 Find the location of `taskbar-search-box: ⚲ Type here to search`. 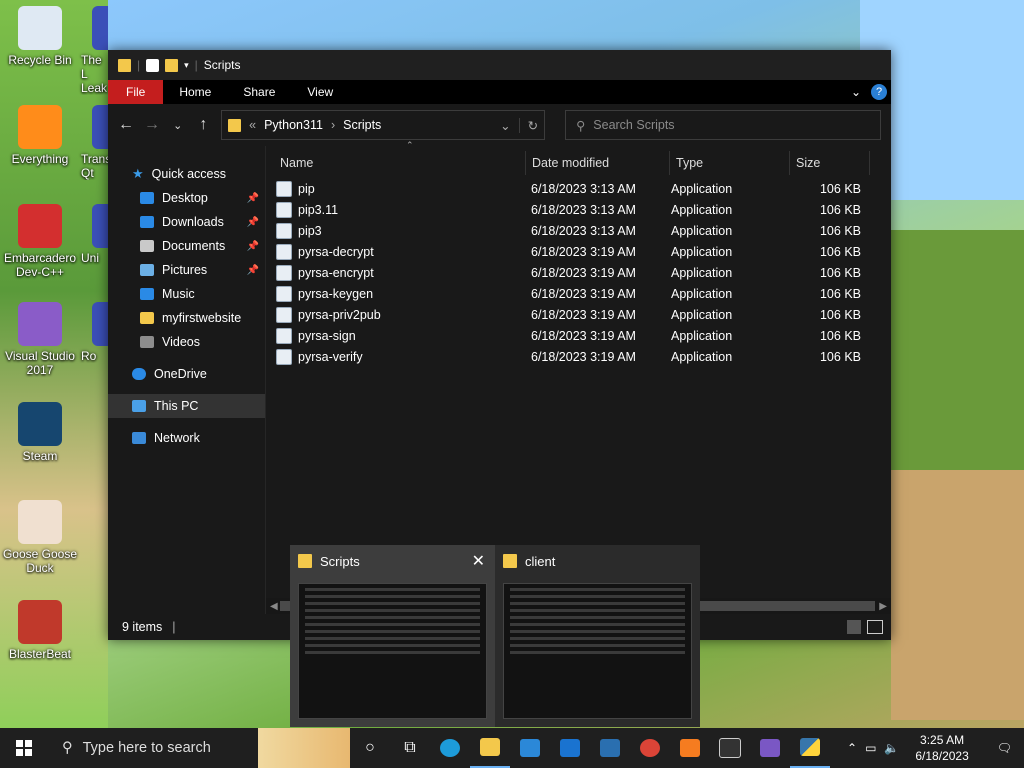

taskbar-search-box: ⚲ Type here to search is located at coordinates (153, 748).